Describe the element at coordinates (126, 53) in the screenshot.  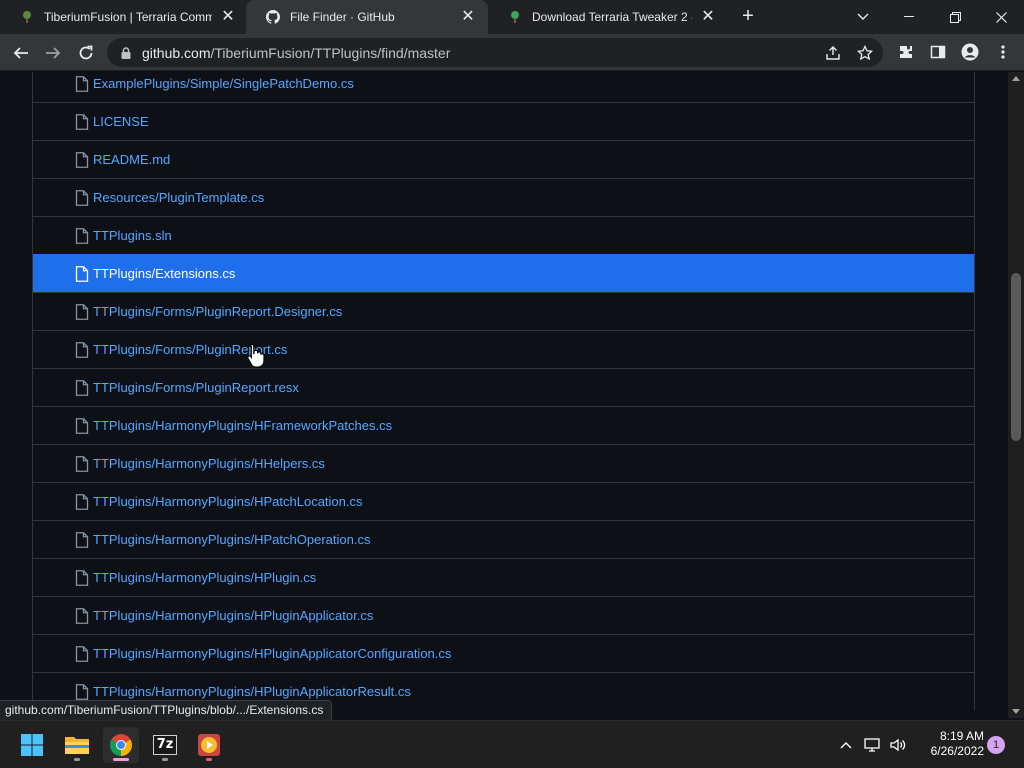
I see `lock-icon` at that location.